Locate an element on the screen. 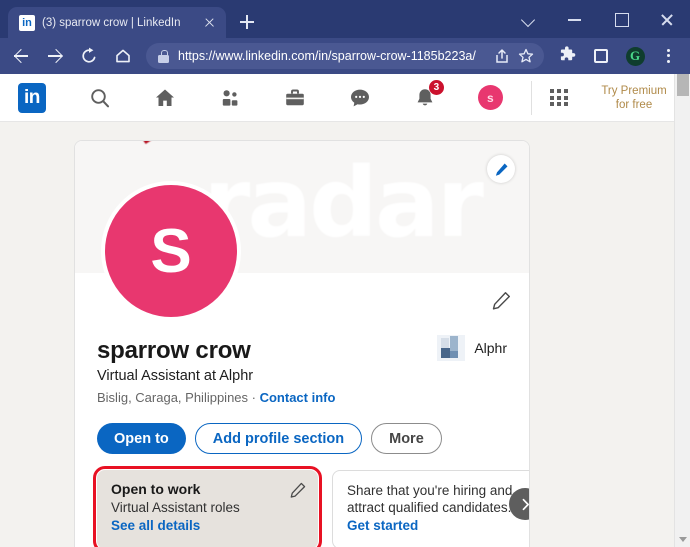 Image resolution: width=690 pixels, height=547 pixels. company-name: Alphr is located at coordinates (490, 348).